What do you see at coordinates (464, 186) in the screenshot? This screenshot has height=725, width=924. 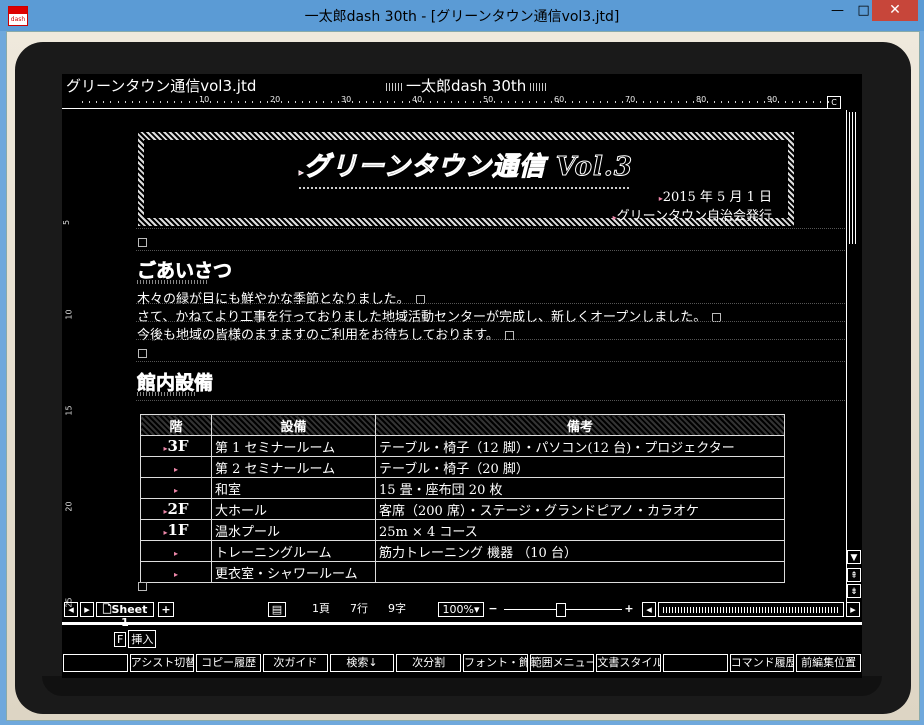 I see `title-underline` at bounding box center [464, 186].